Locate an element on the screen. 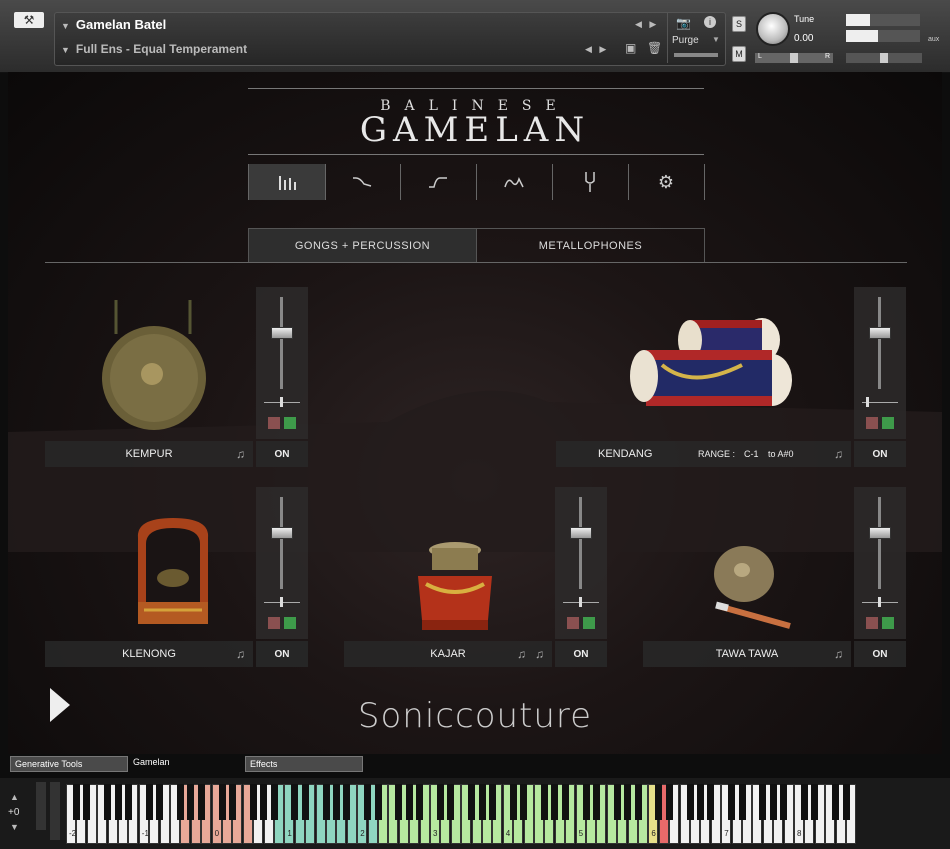 Image resolution: width=950 pixels, height=849 pixels. tab-effects: Effects is located at coordinates (304, 764).